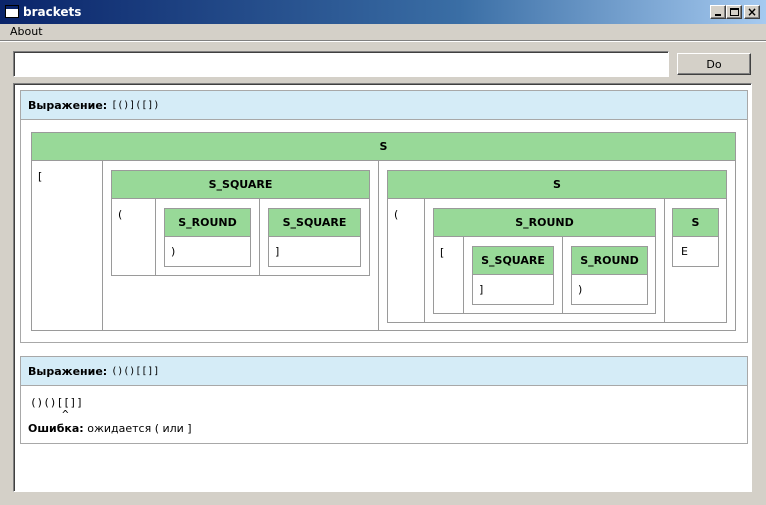  I want to click on close-button: ×, so click(752, 12).